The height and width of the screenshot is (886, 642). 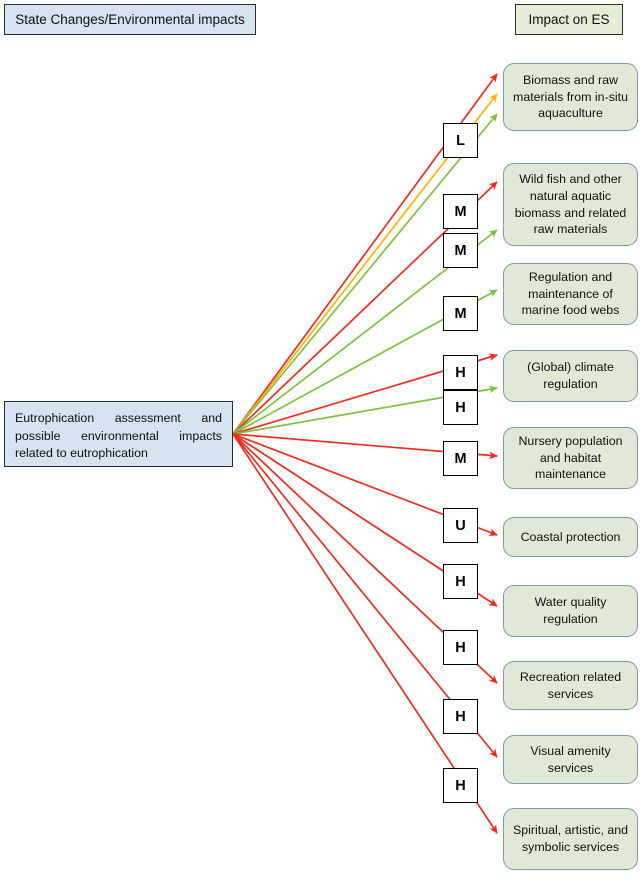 What do you see at coordinates (460, 716) in the screenshot?
I see `magnitude-box-11: H` at bounding box center [460, 716].